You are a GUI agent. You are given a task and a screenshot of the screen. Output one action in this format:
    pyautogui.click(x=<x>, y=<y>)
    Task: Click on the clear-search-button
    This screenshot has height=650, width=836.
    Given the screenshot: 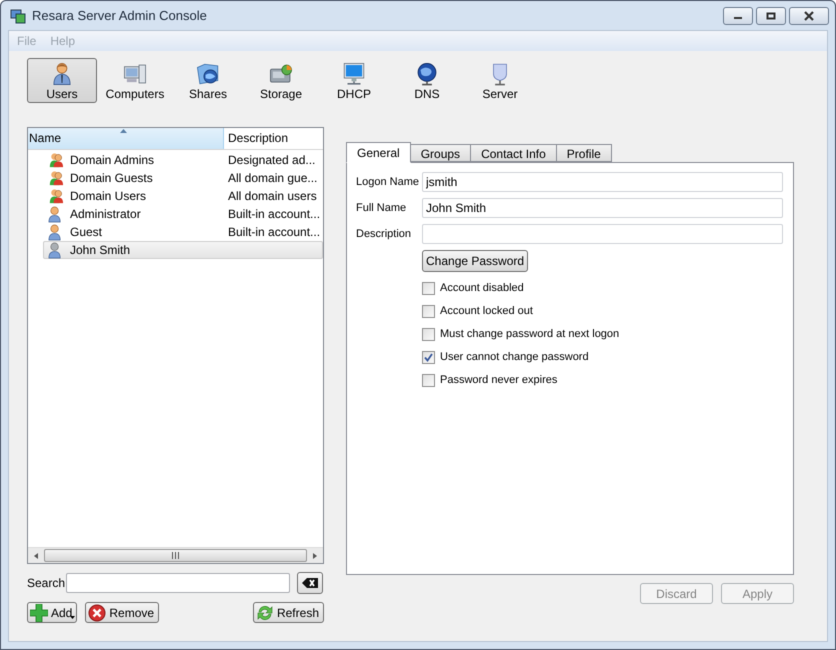 What is the action you would take?
    pyautogui.click(x=310, y=583)
    